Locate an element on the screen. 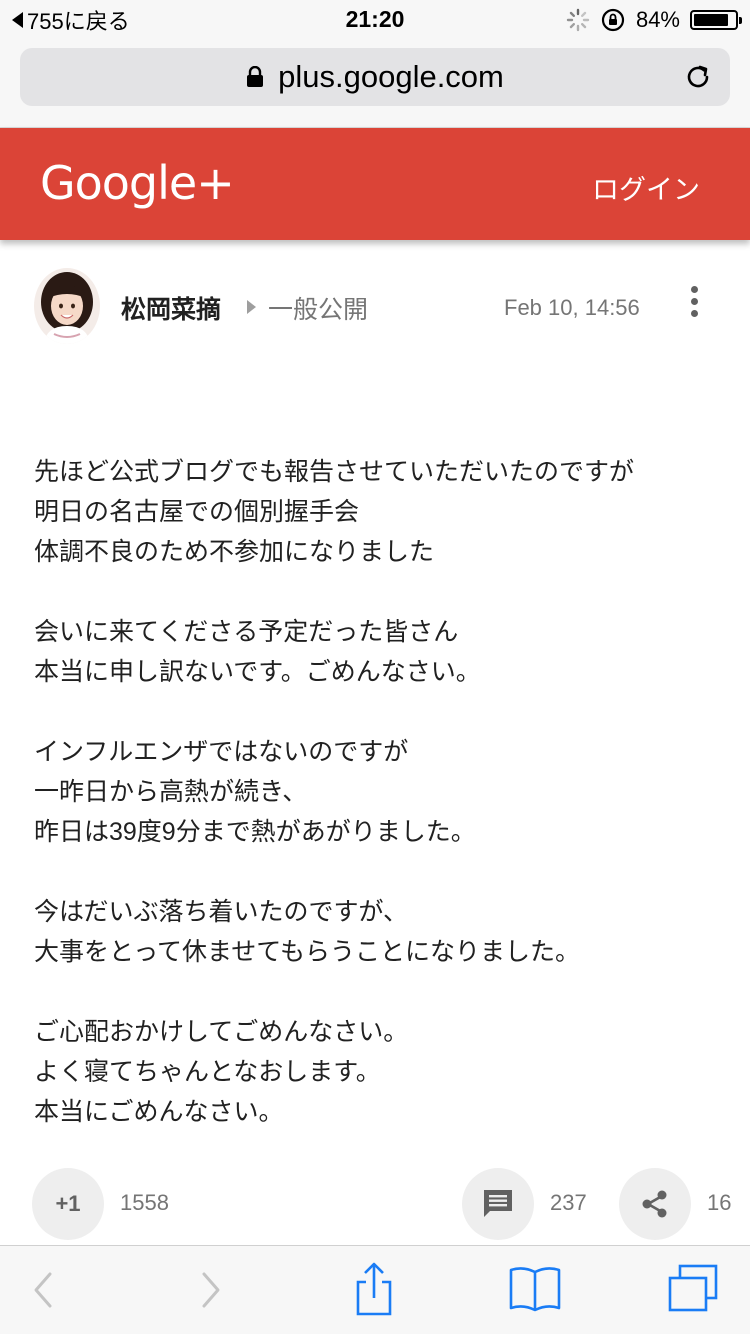 The width and height of the screenshot is (750, 1334). avatar-portrait-icon is located at coordinates (67, 306).